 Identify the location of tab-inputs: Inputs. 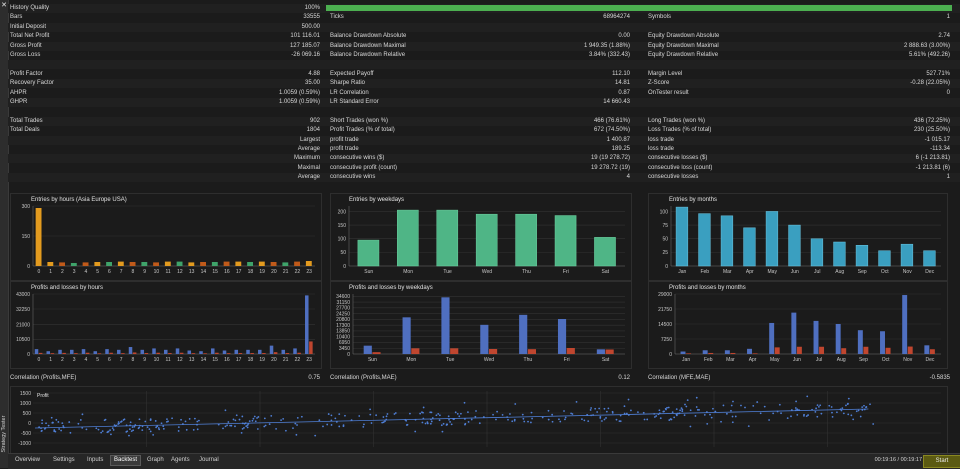
(95, 460).